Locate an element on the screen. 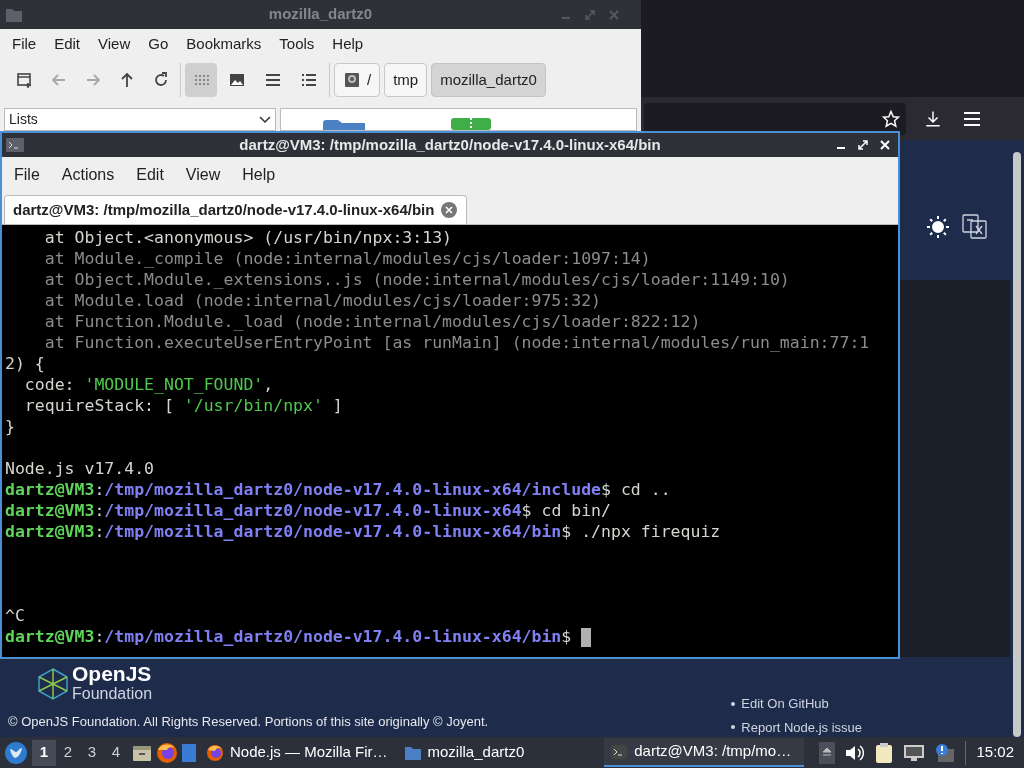  download-icon is located at coordinates (933, 118).